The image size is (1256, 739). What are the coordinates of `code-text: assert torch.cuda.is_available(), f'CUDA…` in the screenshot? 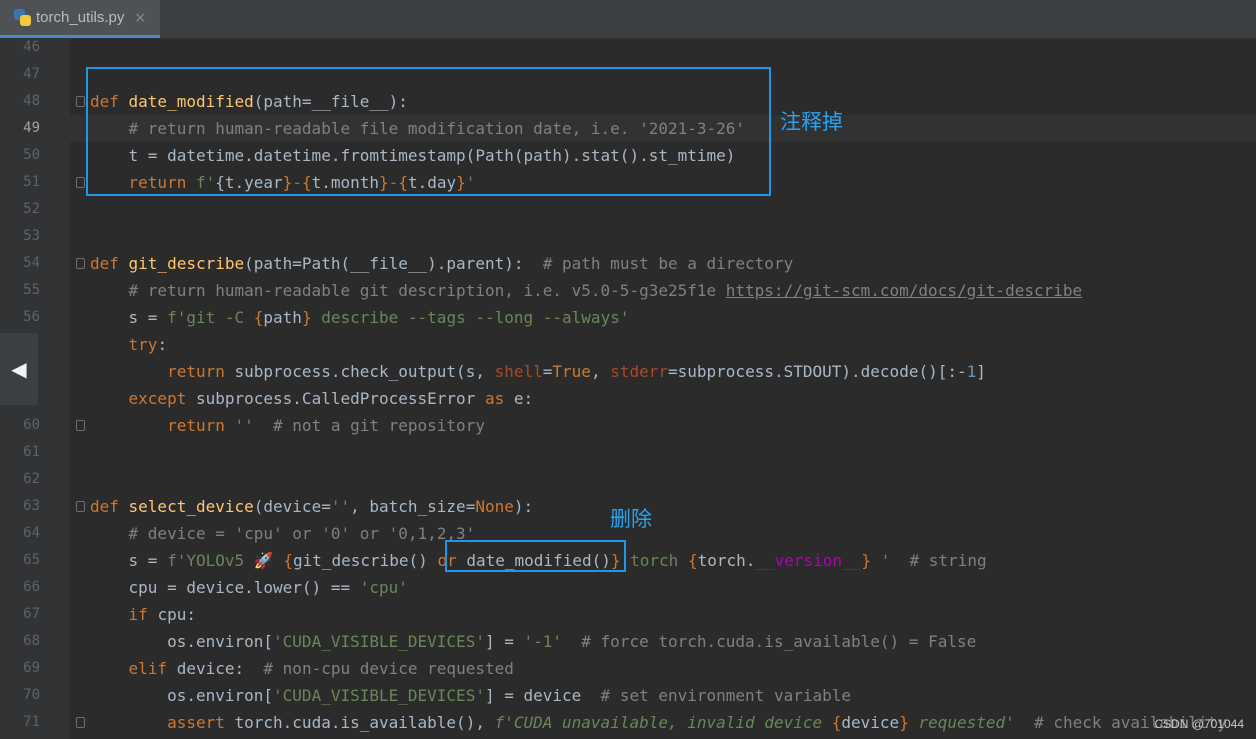 It's located at (658, 722).